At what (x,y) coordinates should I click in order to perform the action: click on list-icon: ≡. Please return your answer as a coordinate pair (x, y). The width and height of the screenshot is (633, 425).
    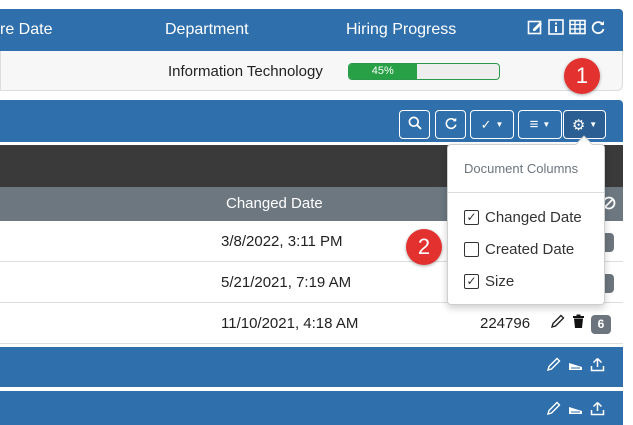
    Looking at the image, I should click on (534, 124).